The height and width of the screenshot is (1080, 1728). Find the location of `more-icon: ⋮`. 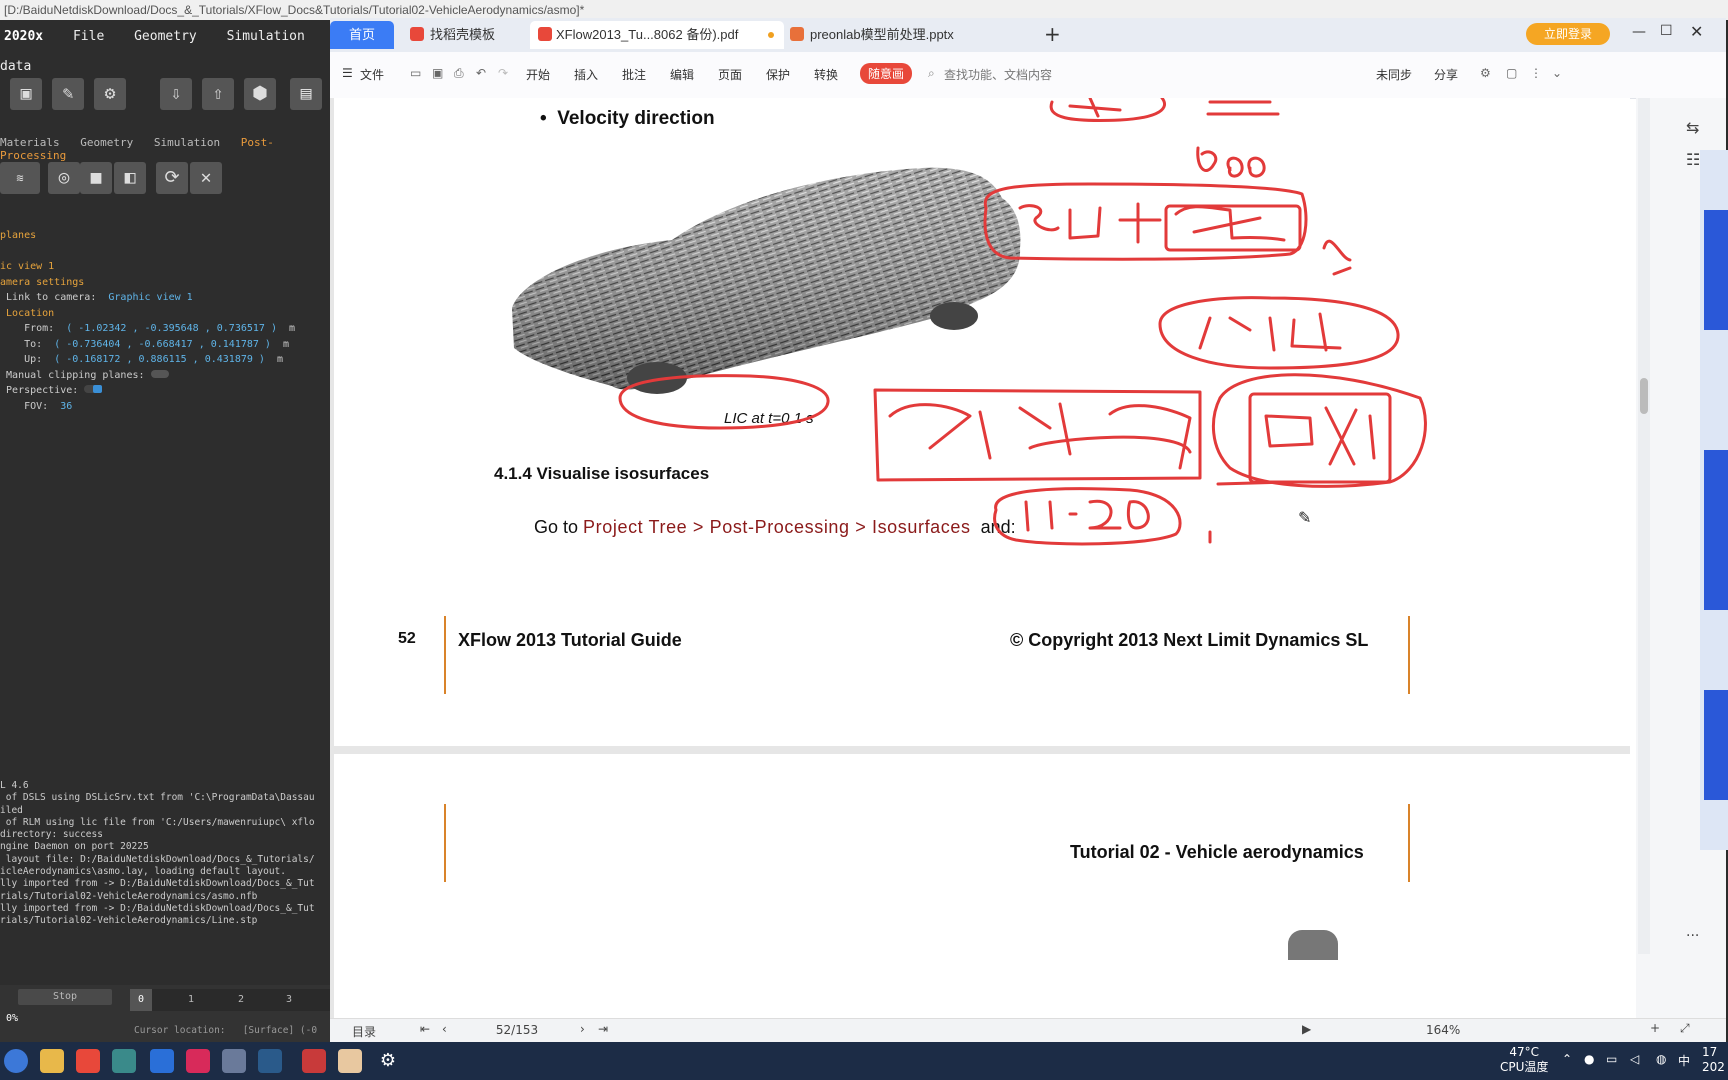

more-icon: ⋮ is located at coordinates (1536, 73).